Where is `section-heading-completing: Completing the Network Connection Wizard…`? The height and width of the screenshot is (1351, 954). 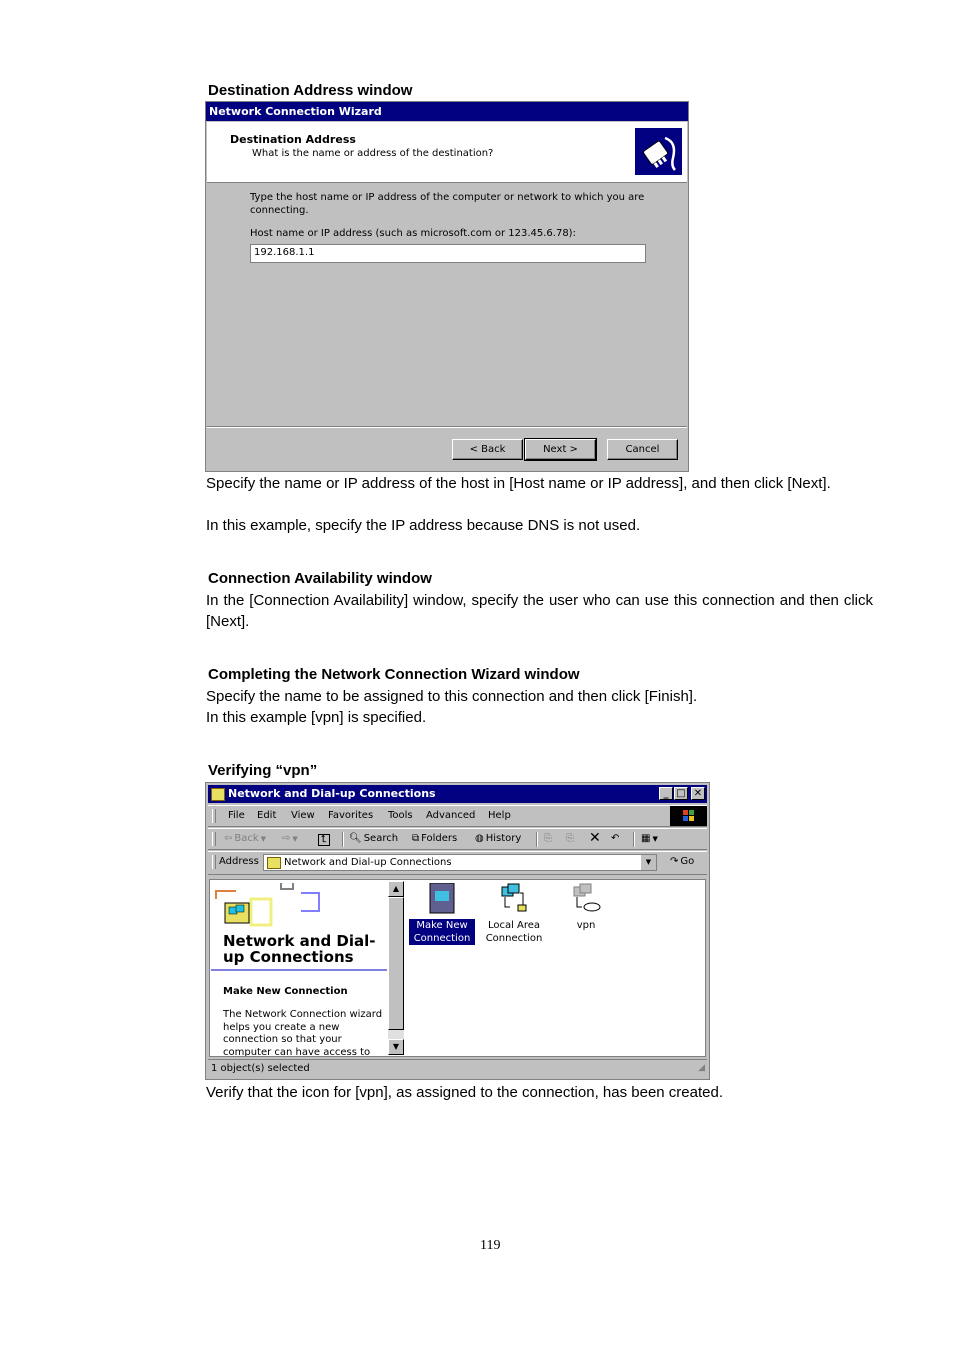 section-heading-completing: Completing the Network Connection Wizard… is located at coordinates (394, 674).